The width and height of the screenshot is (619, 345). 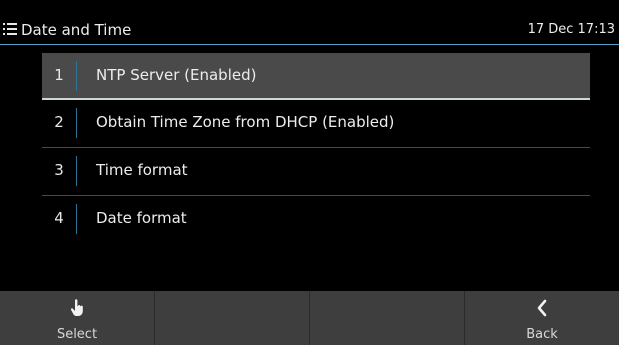 What do you see at coordinates (76, 30) in the screenshot?
I see `page-title: Date and Time` at bounding box center [76, 30].